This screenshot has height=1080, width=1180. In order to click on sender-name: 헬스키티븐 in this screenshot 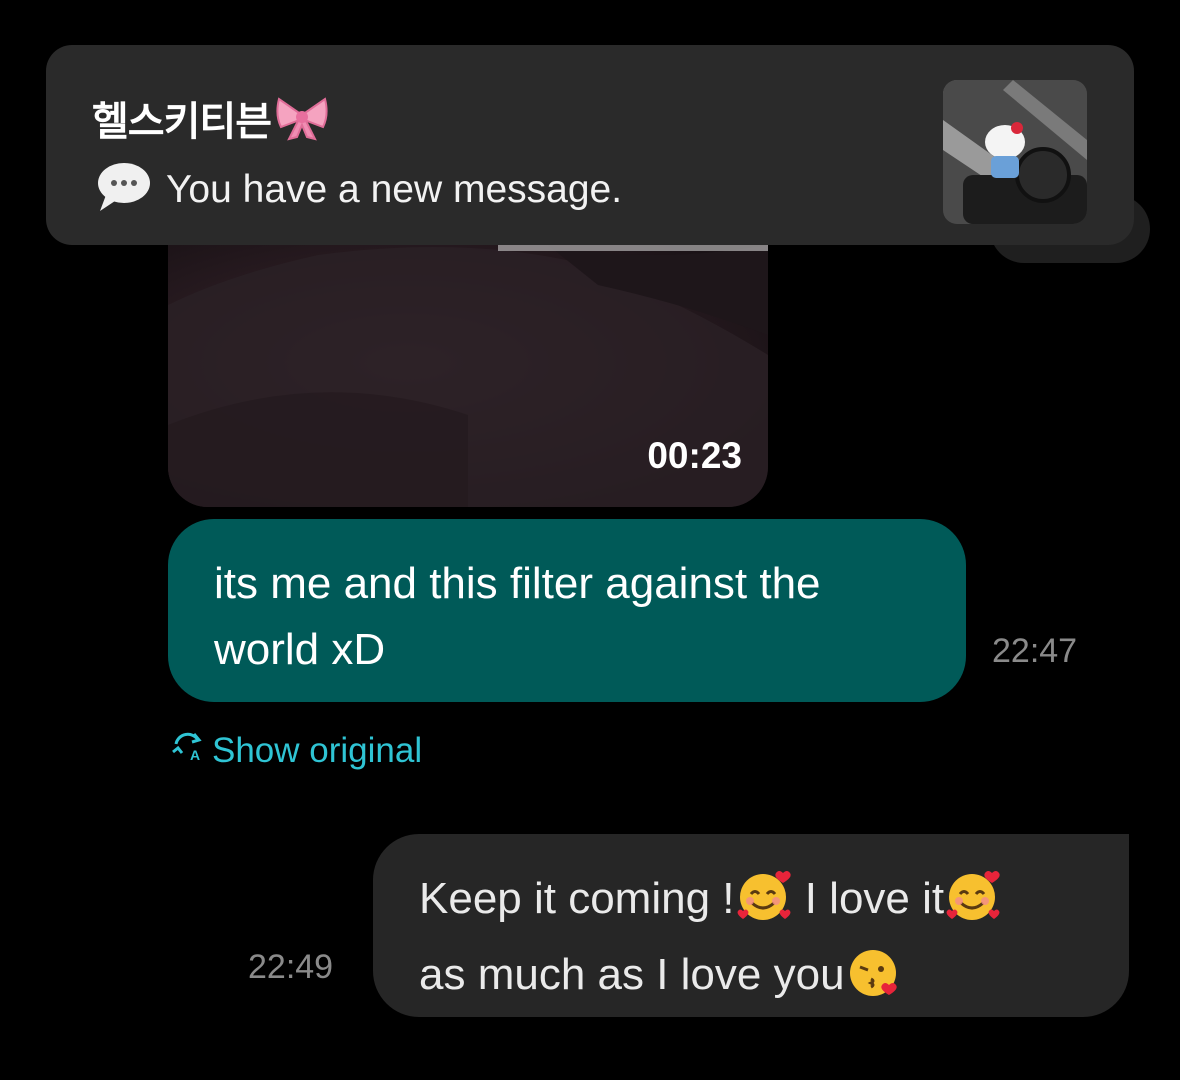, I will do `click(182, 122)`.